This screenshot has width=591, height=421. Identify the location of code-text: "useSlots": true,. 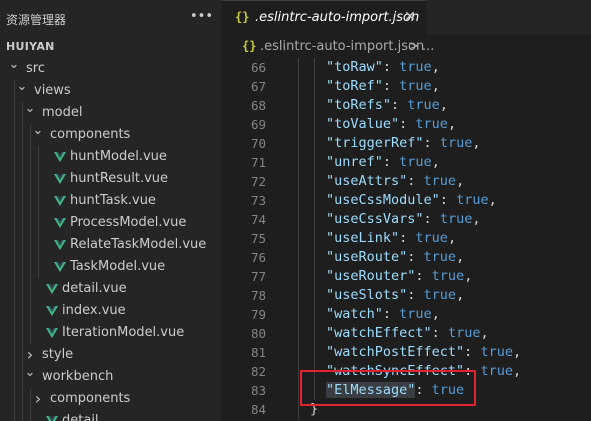
(395, 295).